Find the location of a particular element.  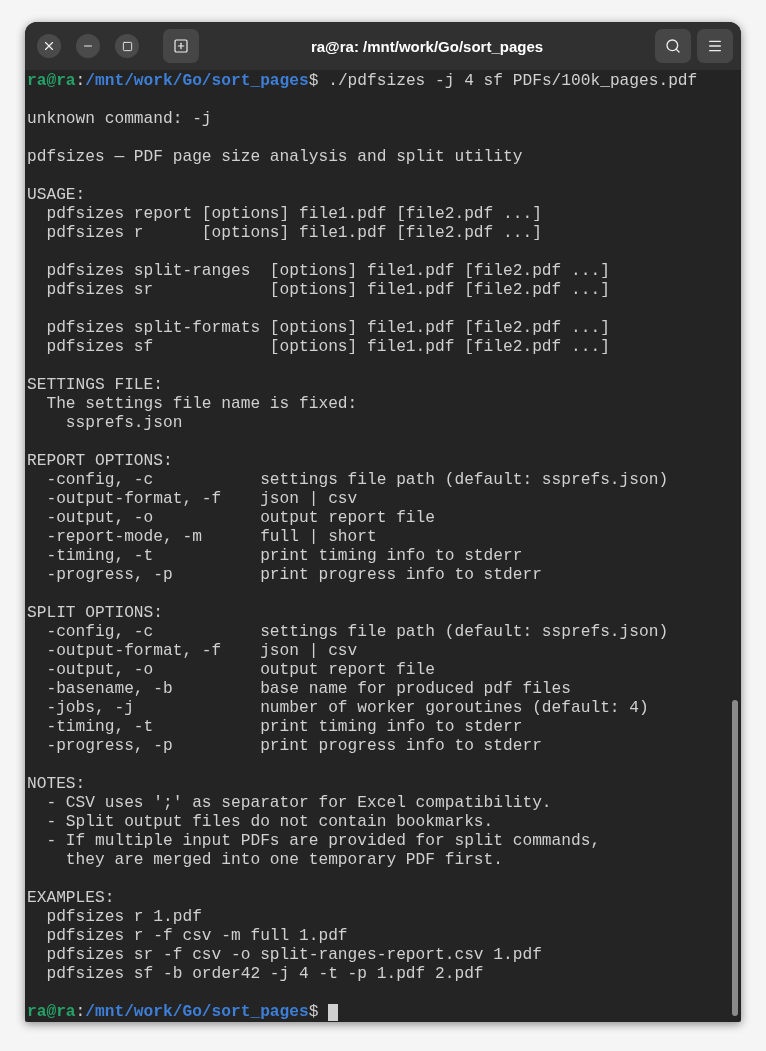

output-line: pdfsizes r -f csv -m full 1.pdf is located at coordinates (196, 936).